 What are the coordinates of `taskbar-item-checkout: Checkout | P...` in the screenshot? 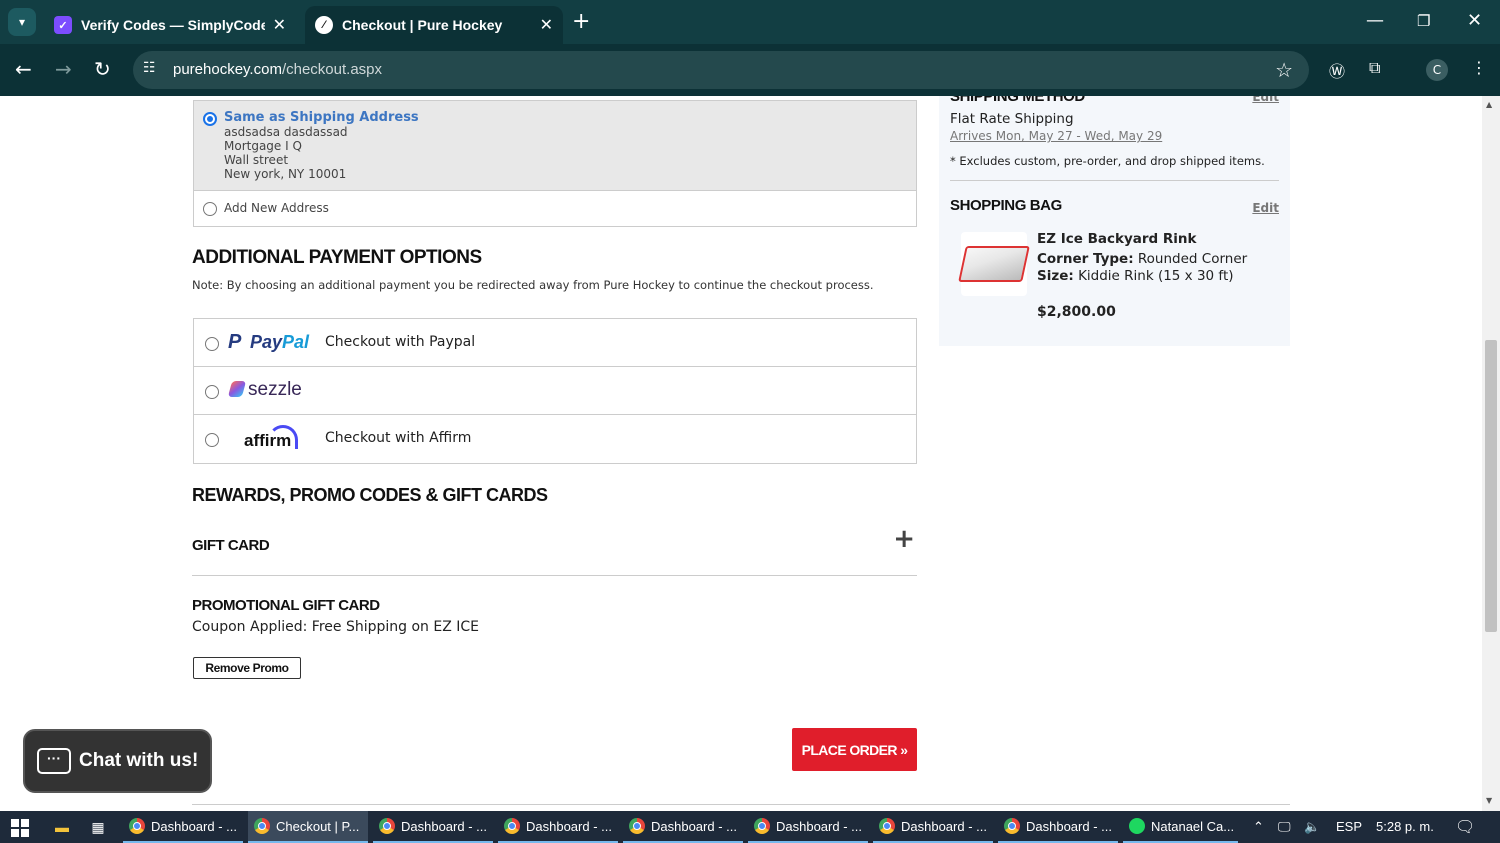 It's located at (308, 827).